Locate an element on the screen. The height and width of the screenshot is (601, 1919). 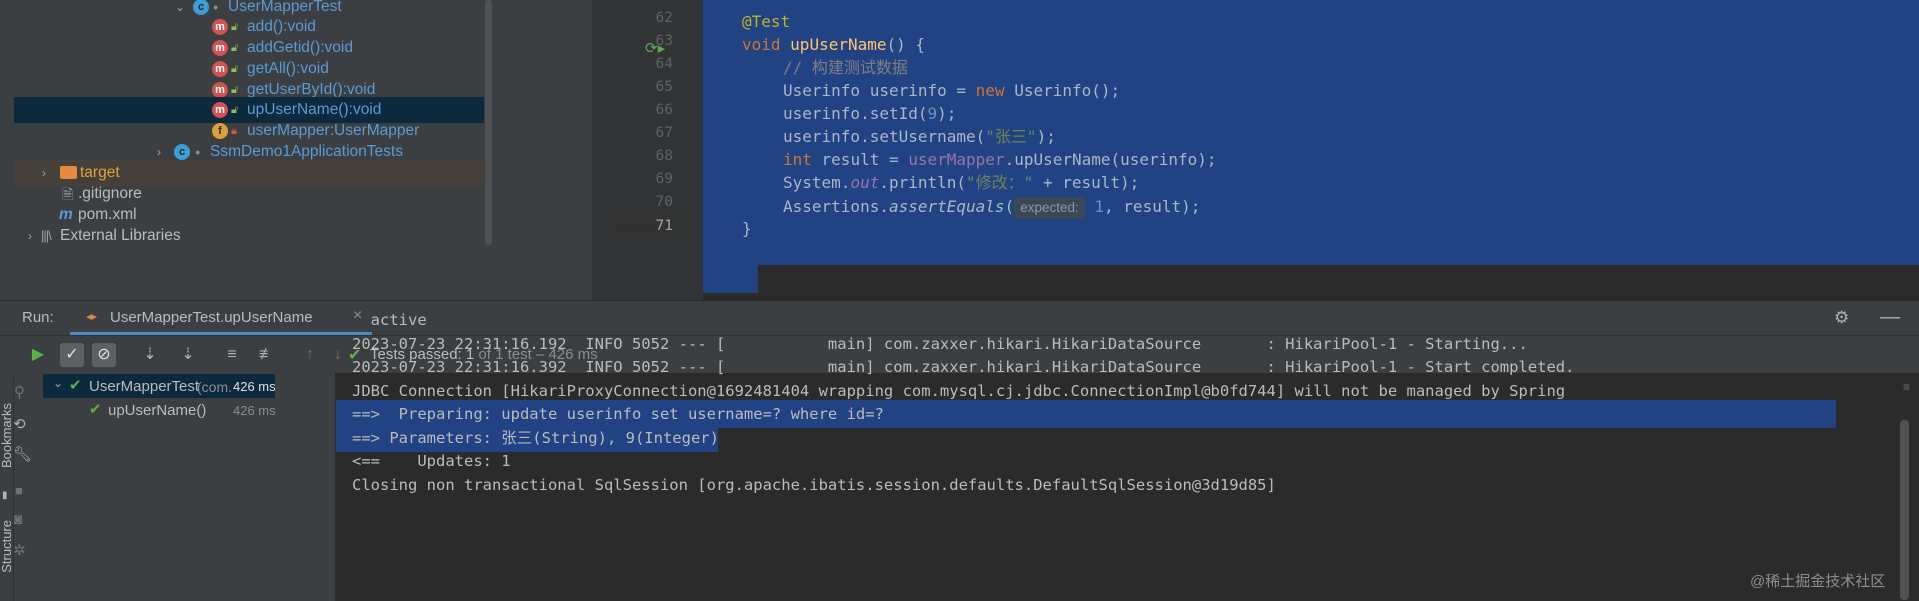
selection-highlight-end is located at coordinates (730, 279).